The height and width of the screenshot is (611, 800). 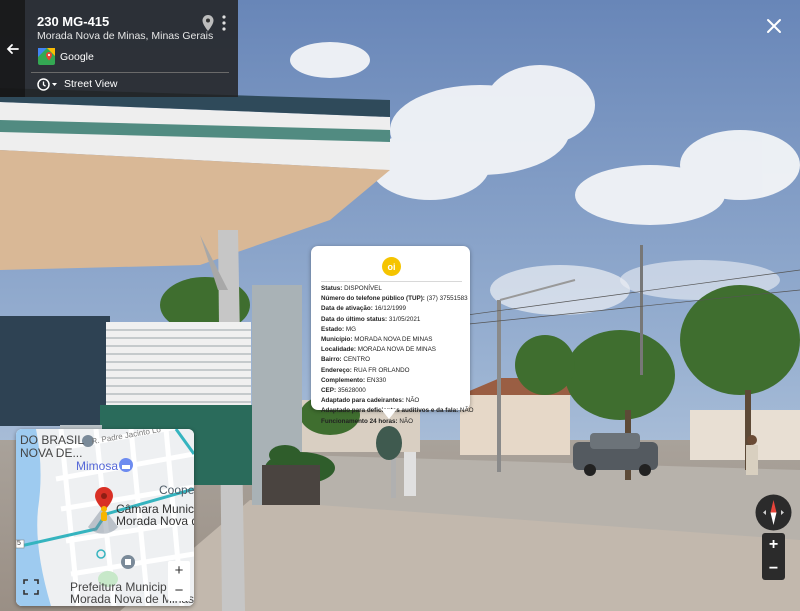 What do you see at coordinates (337, 340) in the screenshot?
I see `popup-field-label: Município:` at bounding box center [337, 340].